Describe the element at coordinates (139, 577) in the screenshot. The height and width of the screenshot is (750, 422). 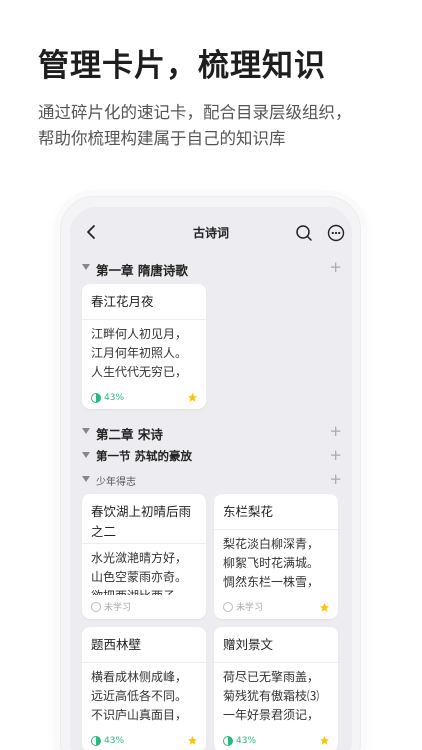
I see `card-line: 山色空蒙雨亦奇。` at that location.